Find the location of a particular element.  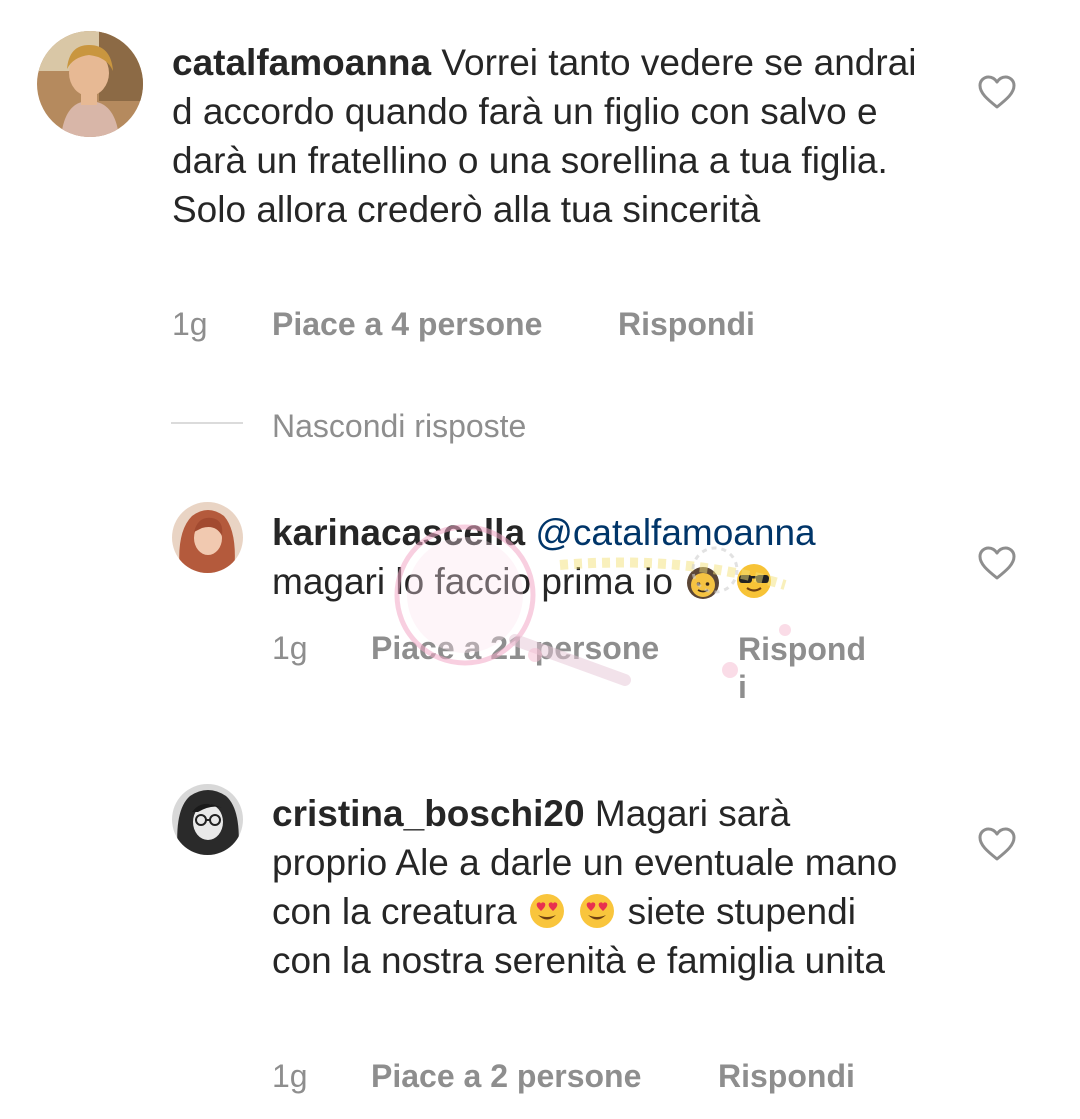

reply-button: Rispond i is located at coordinates (802, 668).